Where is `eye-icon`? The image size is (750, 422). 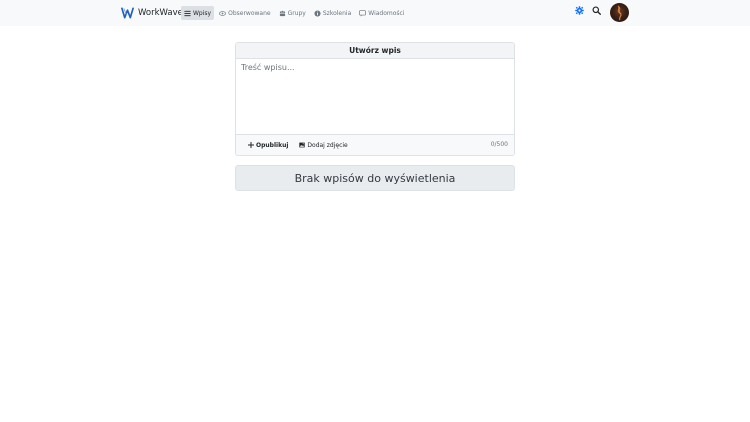
eye-icon is located at coordinates (223, 13).